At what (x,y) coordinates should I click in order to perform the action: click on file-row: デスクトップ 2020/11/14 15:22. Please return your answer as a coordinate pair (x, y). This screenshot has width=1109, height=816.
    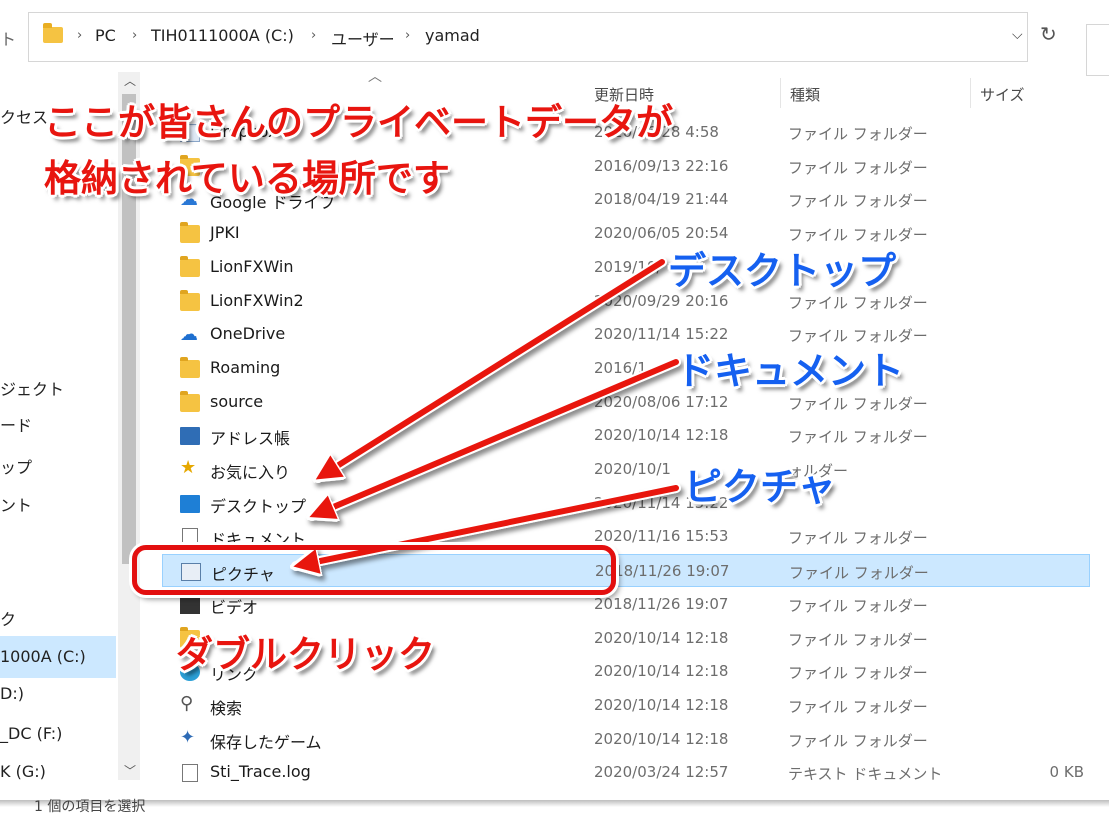
    Looking at the image, I should click on (626, 503).